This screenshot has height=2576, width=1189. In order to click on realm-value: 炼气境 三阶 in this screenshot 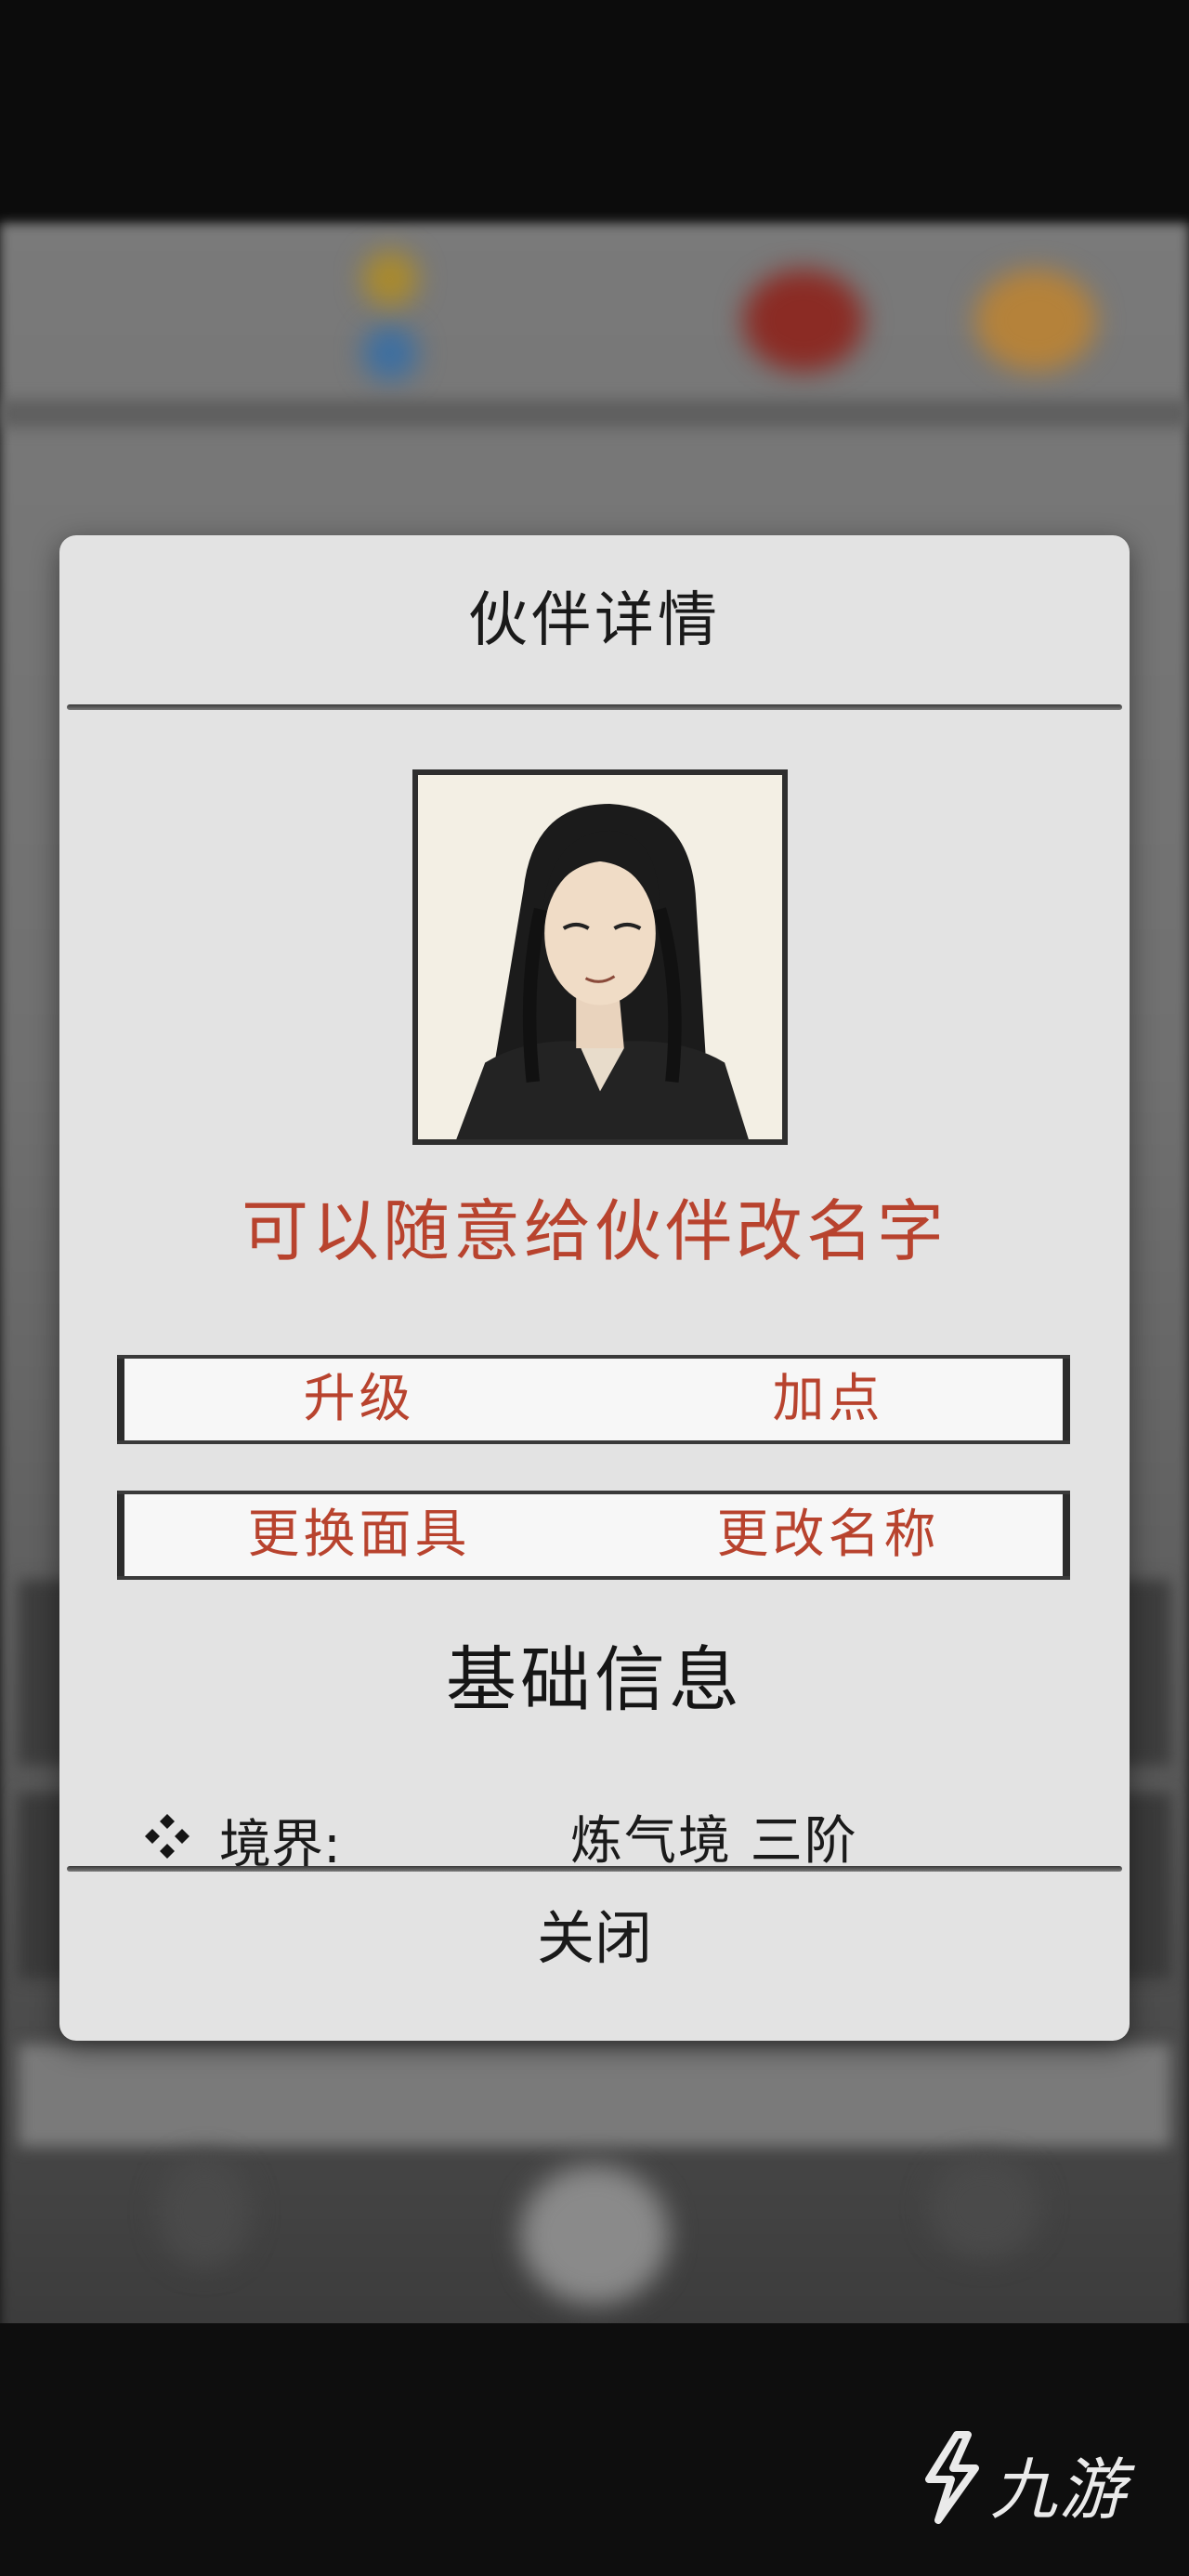, I will do `click(714, 1841)`.